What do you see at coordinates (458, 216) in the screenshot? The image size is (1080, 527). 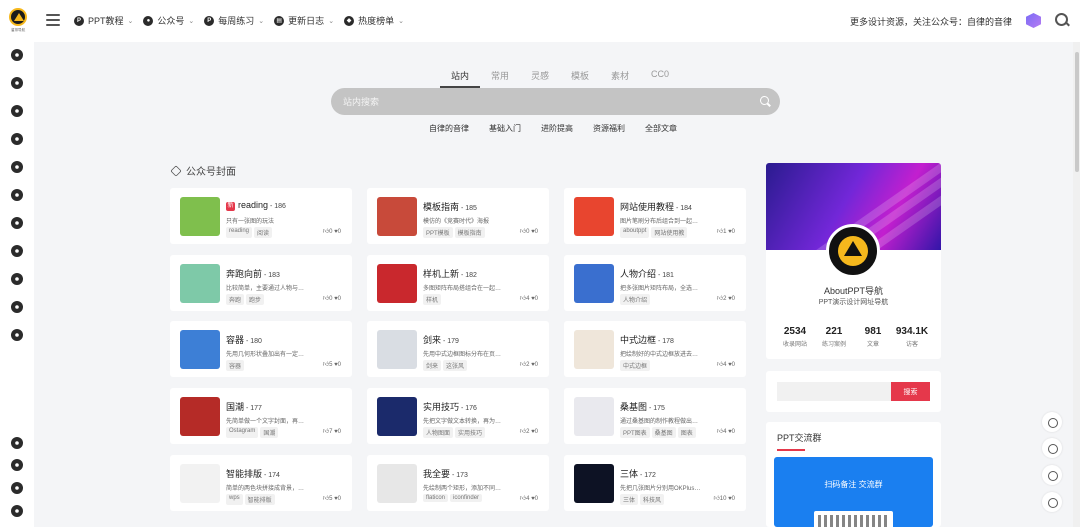 I see `article-card: 模板指南 - 185 模仿的《竞赛时代》海报 PPT模板 模板指南 👍︎0 ♥0` at bounding box center [458, 216].